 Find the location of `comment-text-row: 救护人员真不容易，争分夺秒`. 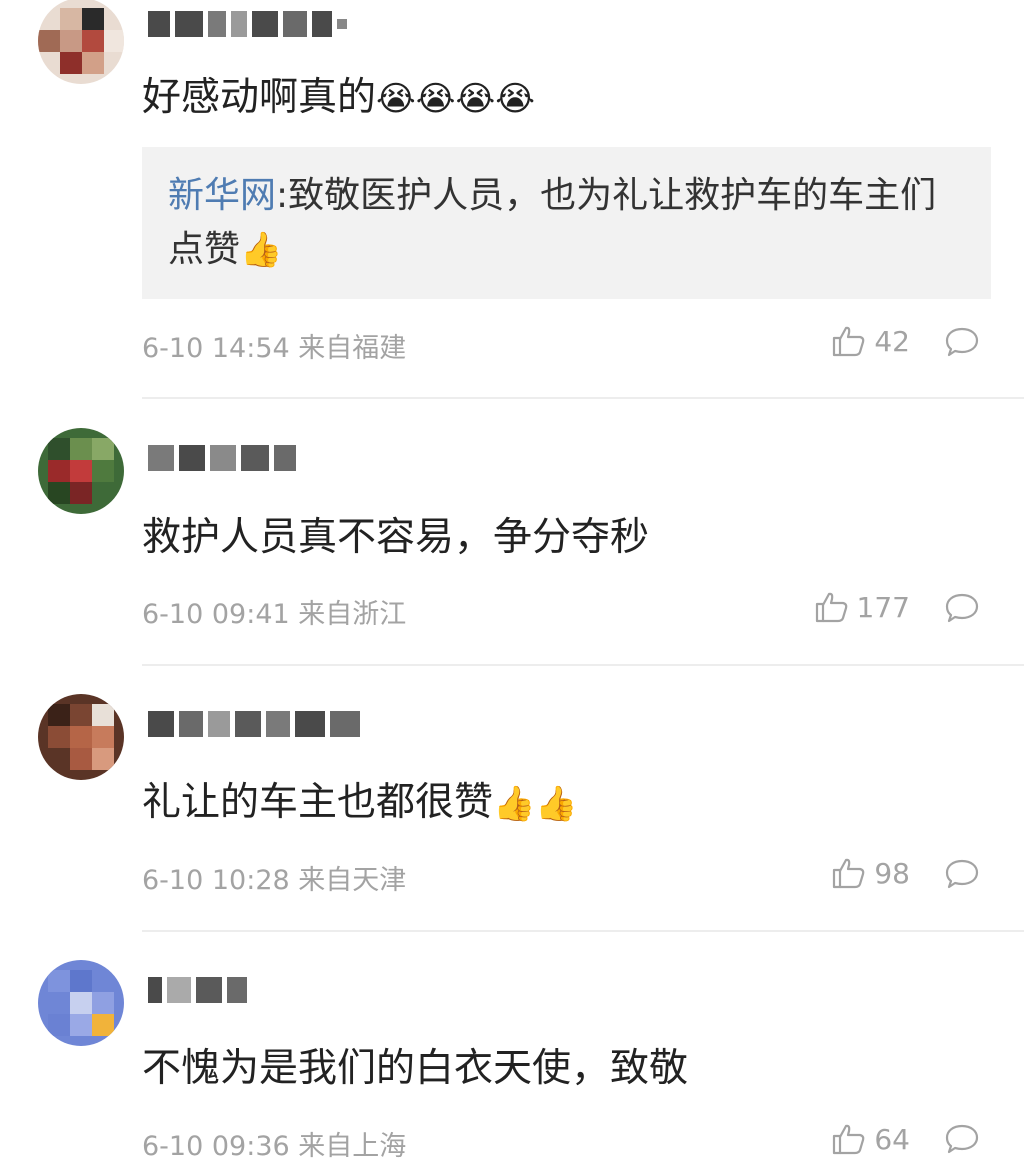

comment-text-row: 救护人员真不容易，争分夺秒 is located at coordinates (395, 538).